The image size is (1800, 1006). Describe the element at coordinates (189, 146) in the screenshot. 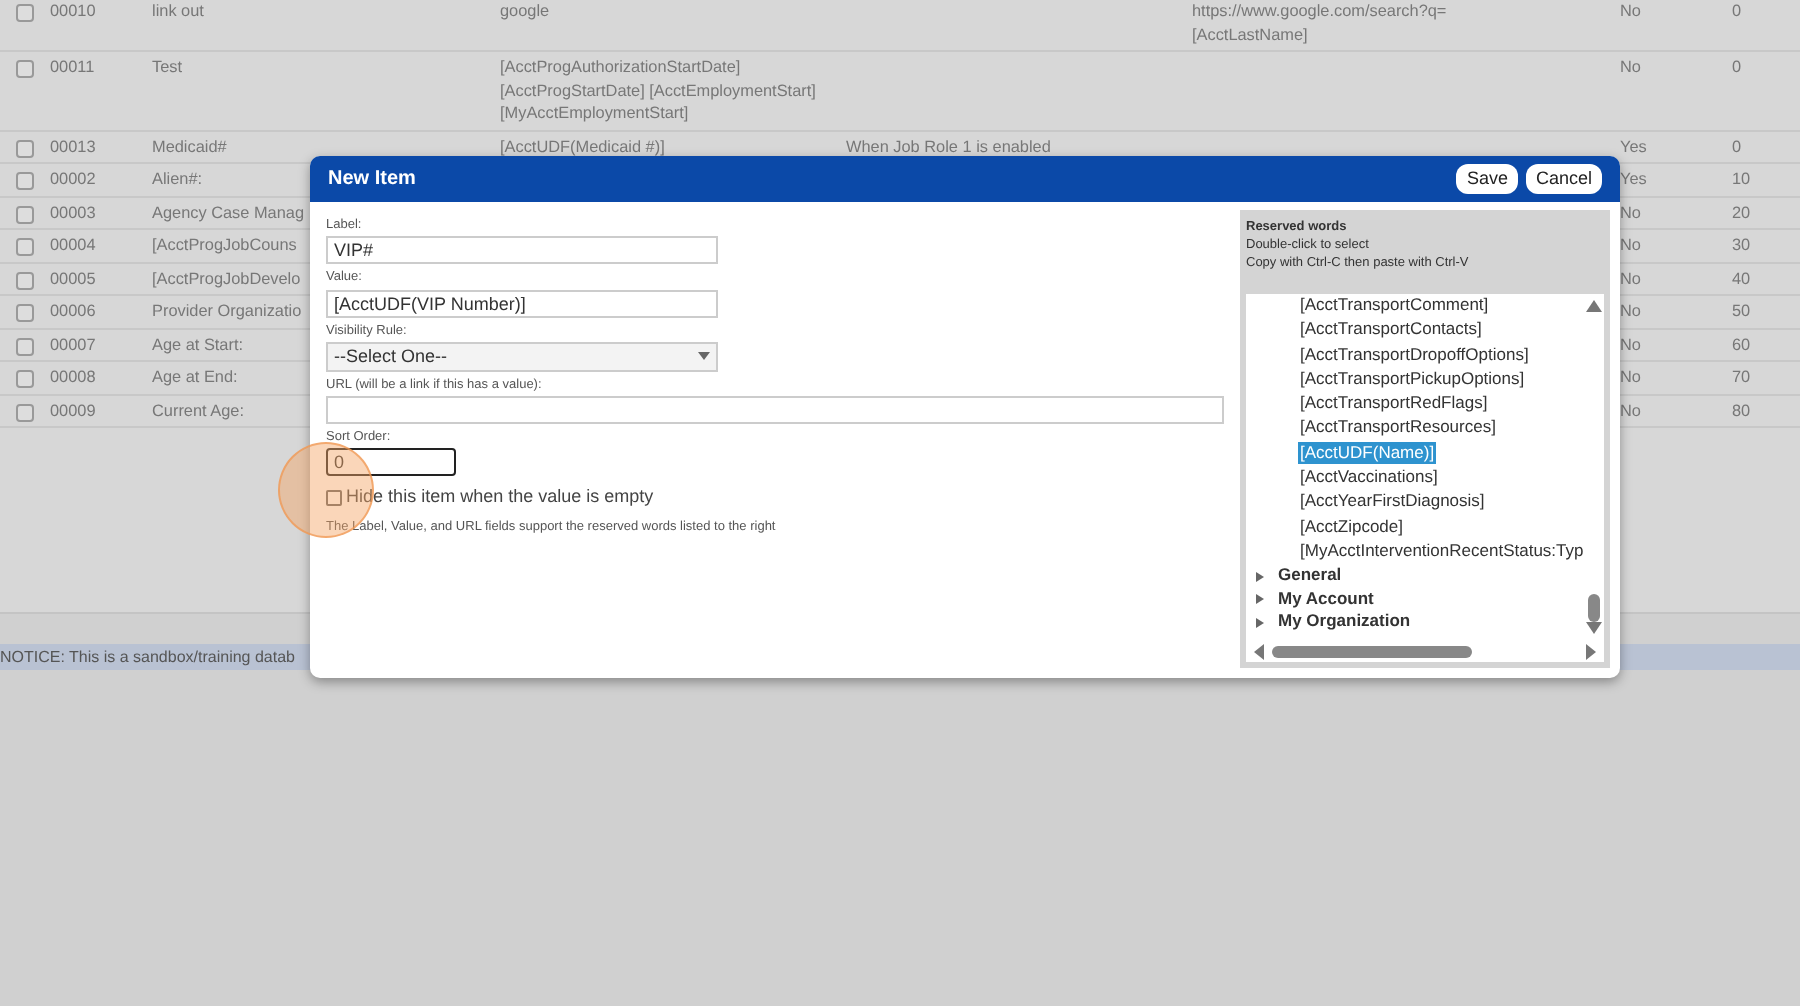

I see `table-cell: Medicaid#` at that location.